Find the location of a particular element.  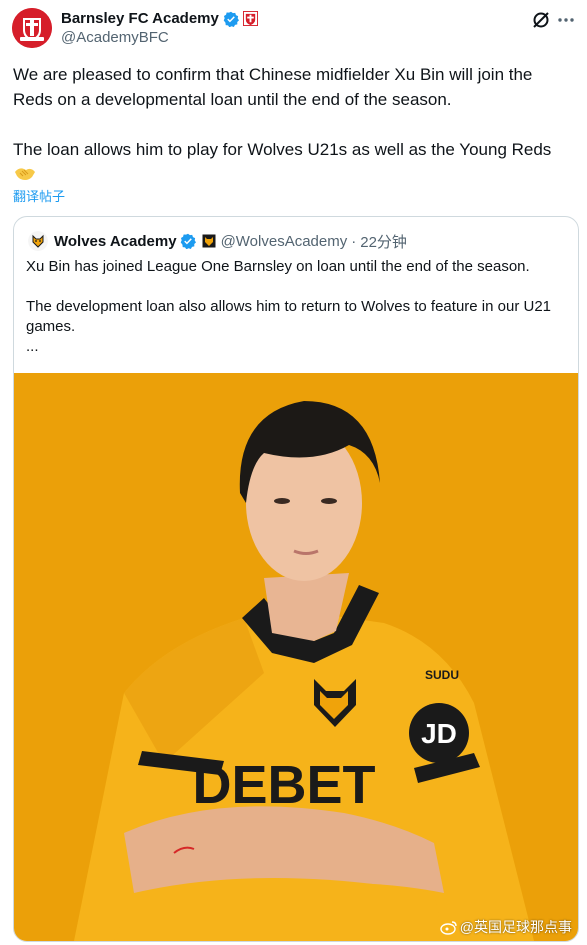

author-avatar is located at coordinates (32, 28).